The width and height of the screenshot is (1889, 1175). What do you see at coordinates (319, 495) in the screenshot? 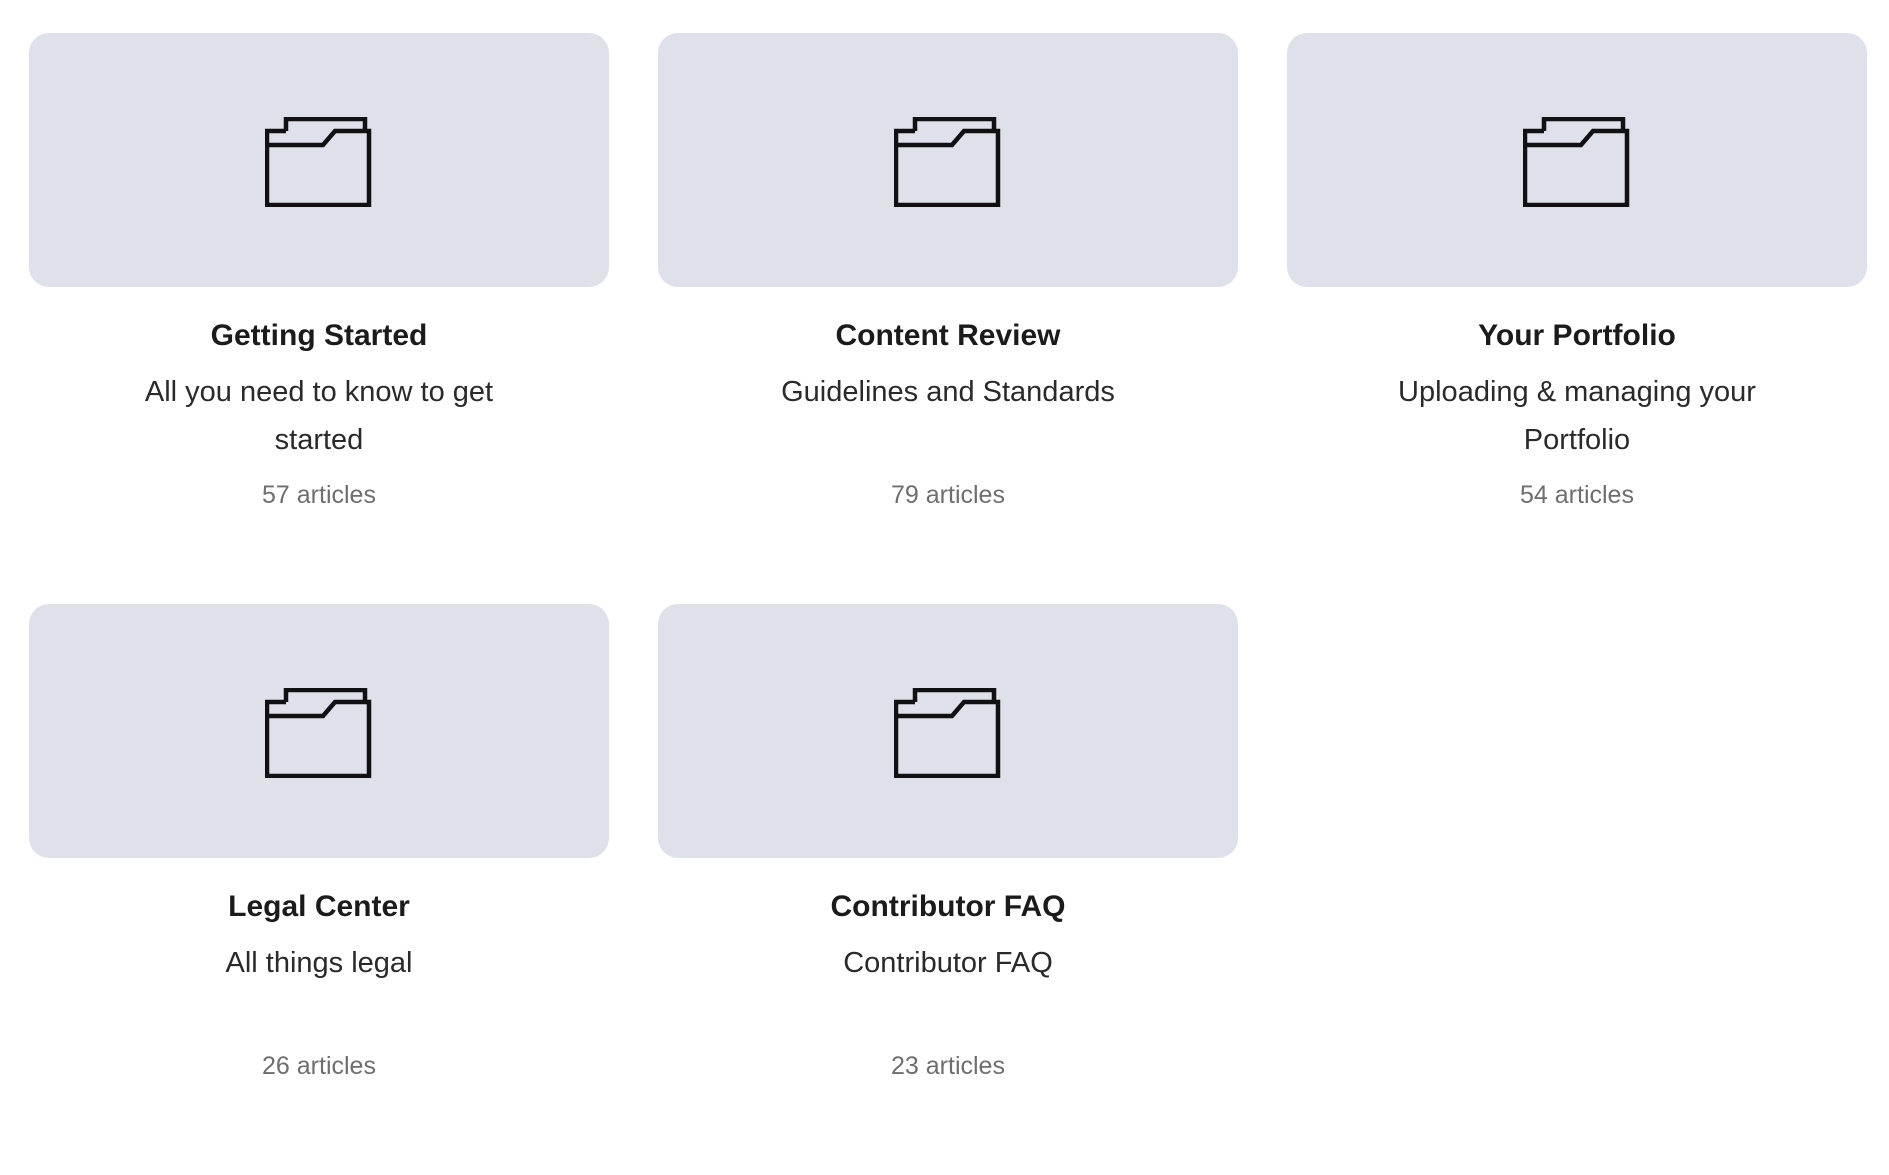
I see `article-count: 57 articles` at bounding box center [319, 495].